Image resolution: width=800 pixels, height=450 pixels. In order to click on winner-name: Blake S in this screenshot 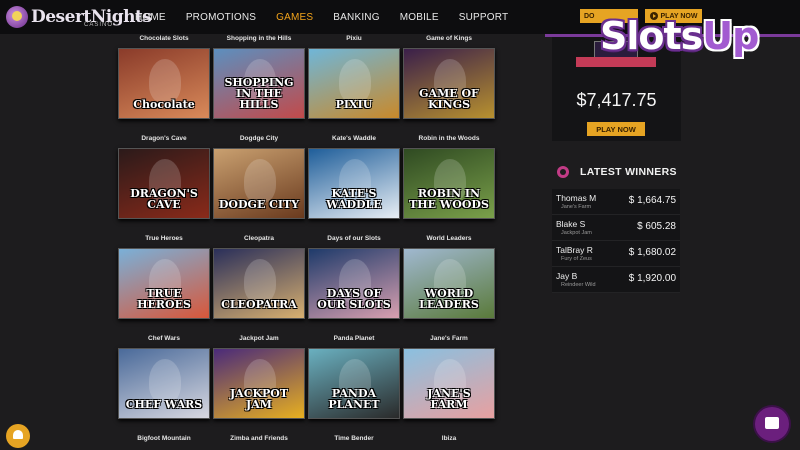, I will do `click(571, 224)`.